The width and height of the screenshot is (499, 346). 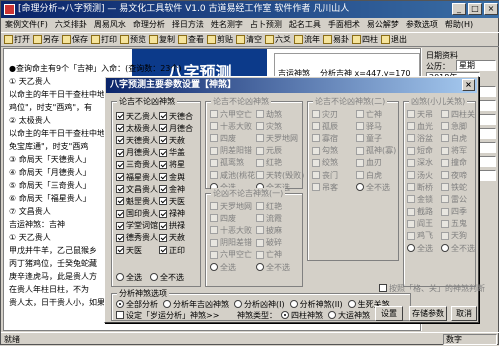 I want to click on g5c1-item-2: 寡宿, so click(x=325, y=138).